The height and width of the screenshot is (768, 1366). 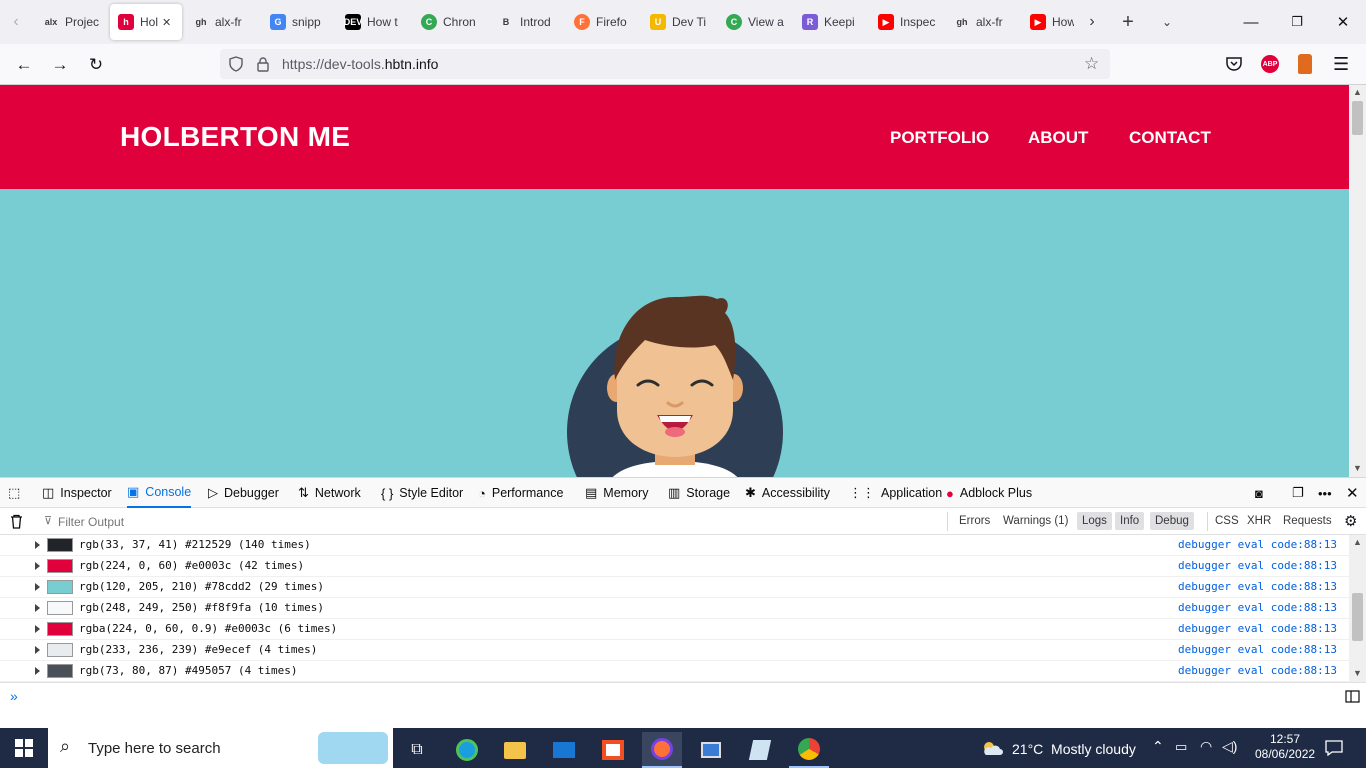 What do you see at coordinates (1328, 493) in the screenshot?
I see `devtools-menu-button: •••` at bounding box center [1328, 493].